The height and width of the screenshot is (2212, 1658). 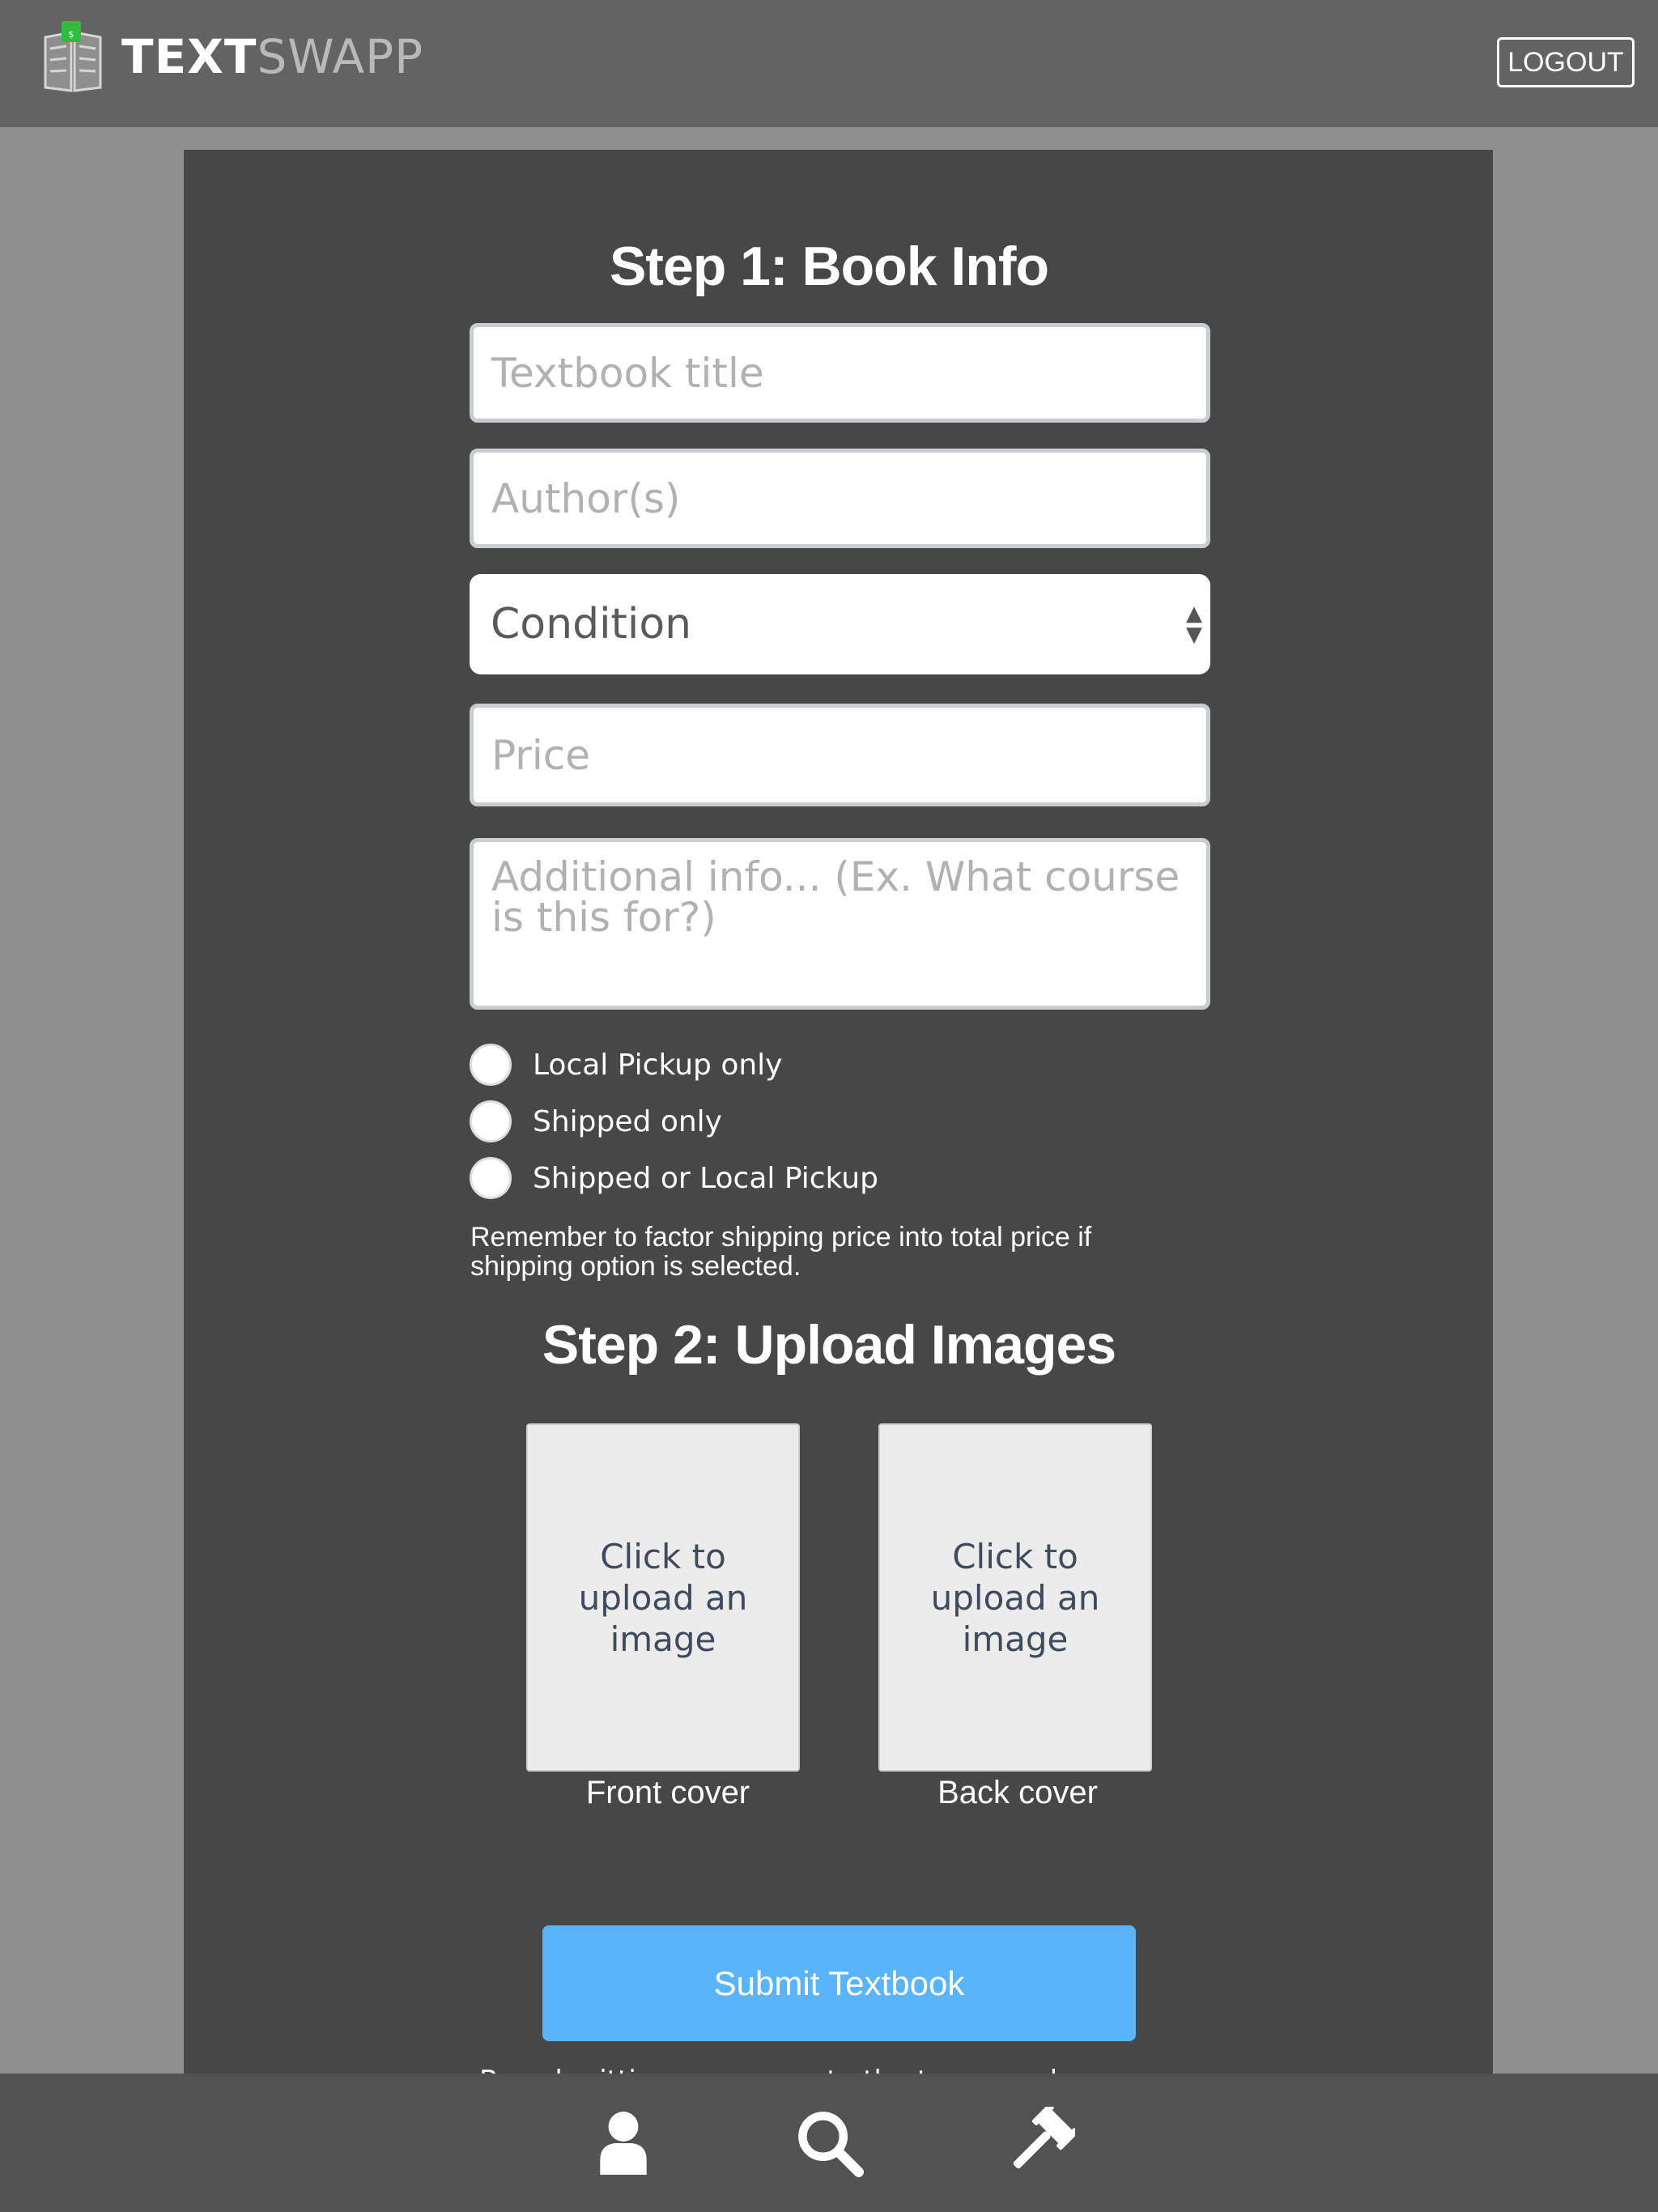 I want to click on select-arrows-icon: ▲ ▼, so click(x=1194, y=624).